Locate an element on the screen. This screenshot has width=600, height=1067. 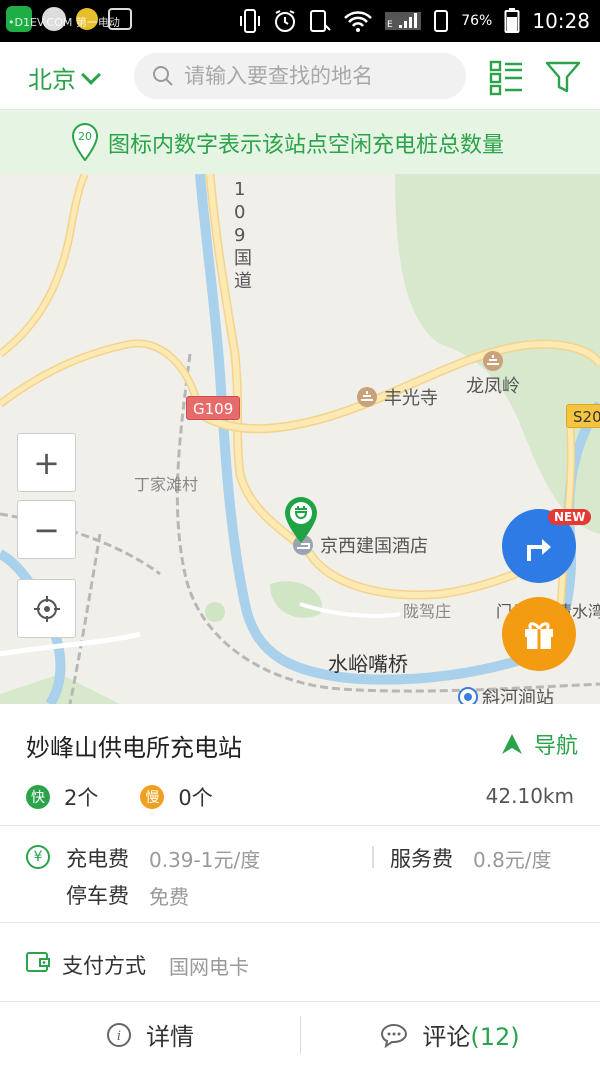
watermark: •D1EV.COM 第一电动 is located at coordinates (64, 22).